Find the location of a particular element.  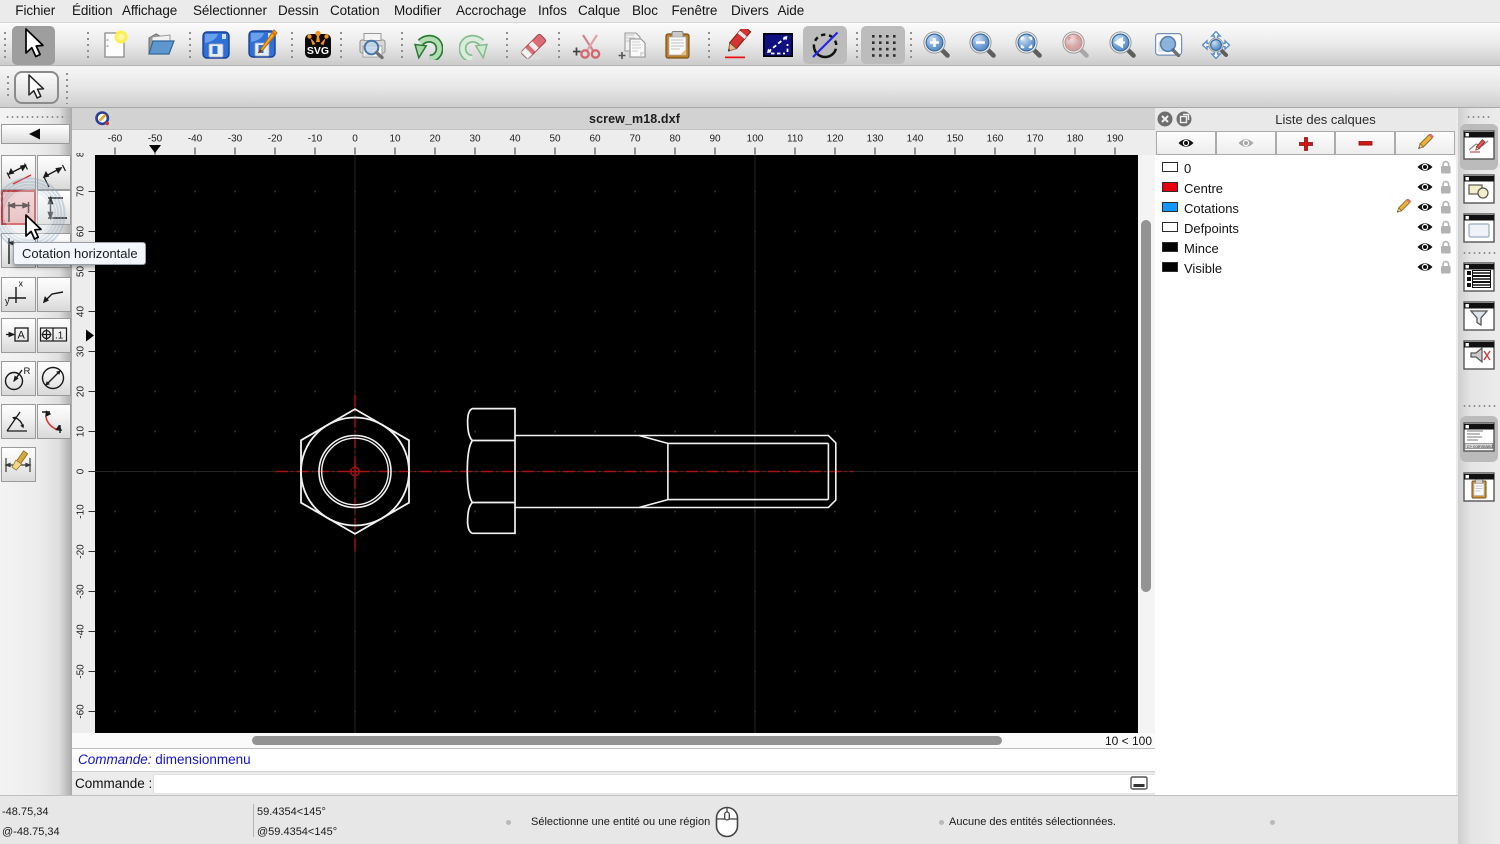

svg-text: 150 is located at coordinates (955, 139).